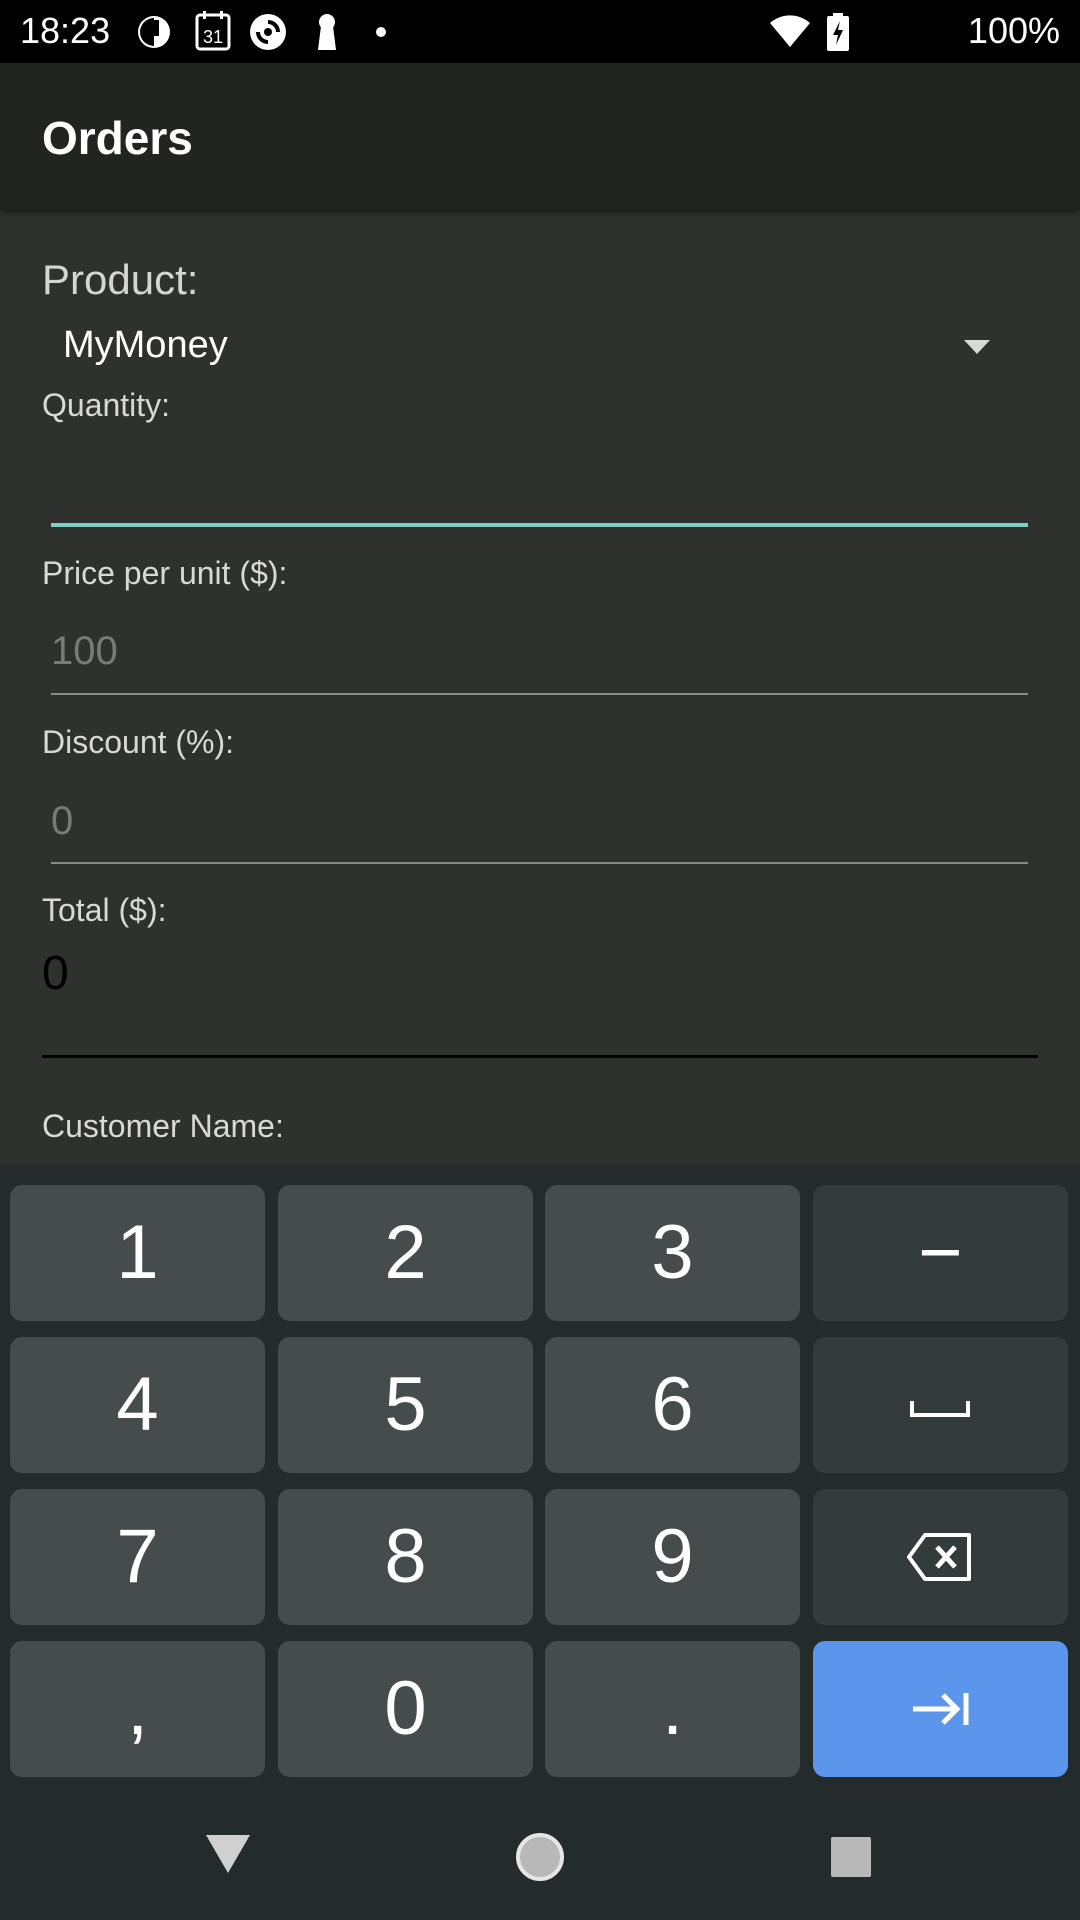  I want to click on price-input: 100, so click(540, 647).